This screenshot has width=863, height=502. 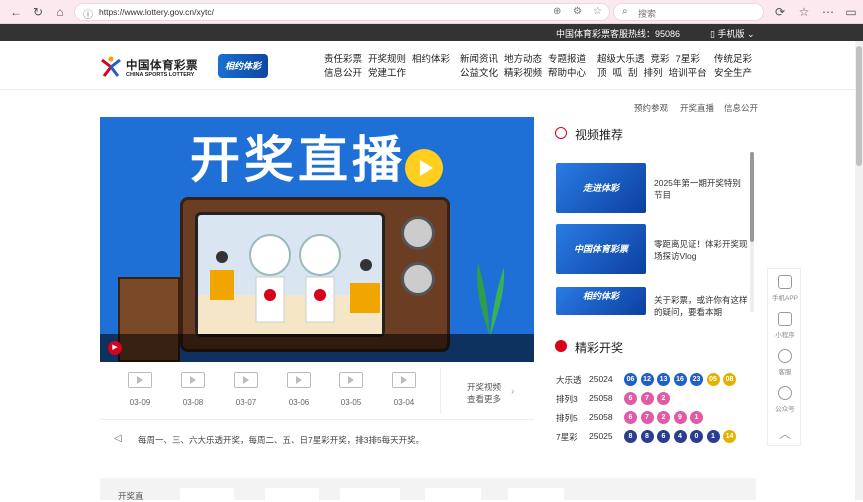 What do you see at coordinates (290, 274) in the screenshot?
I see `tv-screen` at bounding box center [290, 274].